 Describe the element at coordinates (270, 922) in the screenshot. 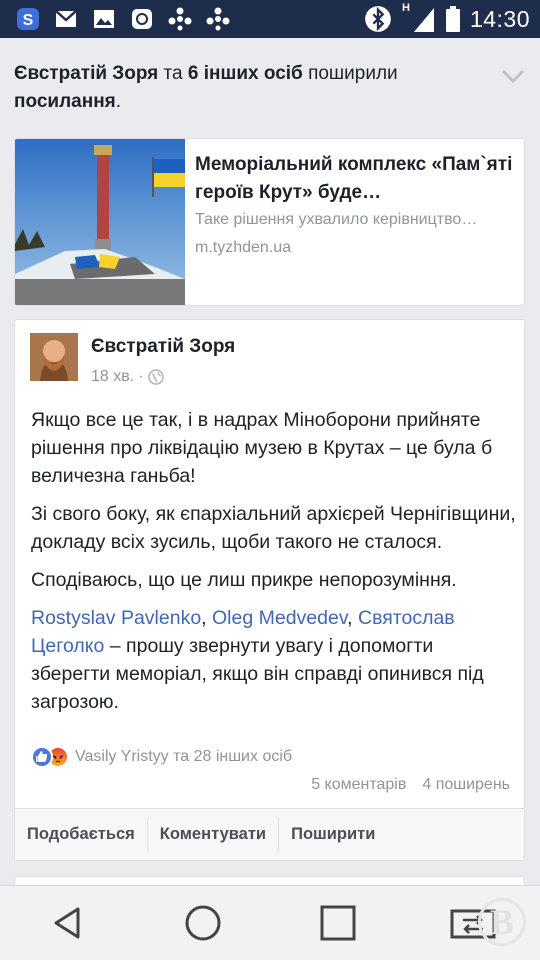

I see `android-nav-bar` at that location.